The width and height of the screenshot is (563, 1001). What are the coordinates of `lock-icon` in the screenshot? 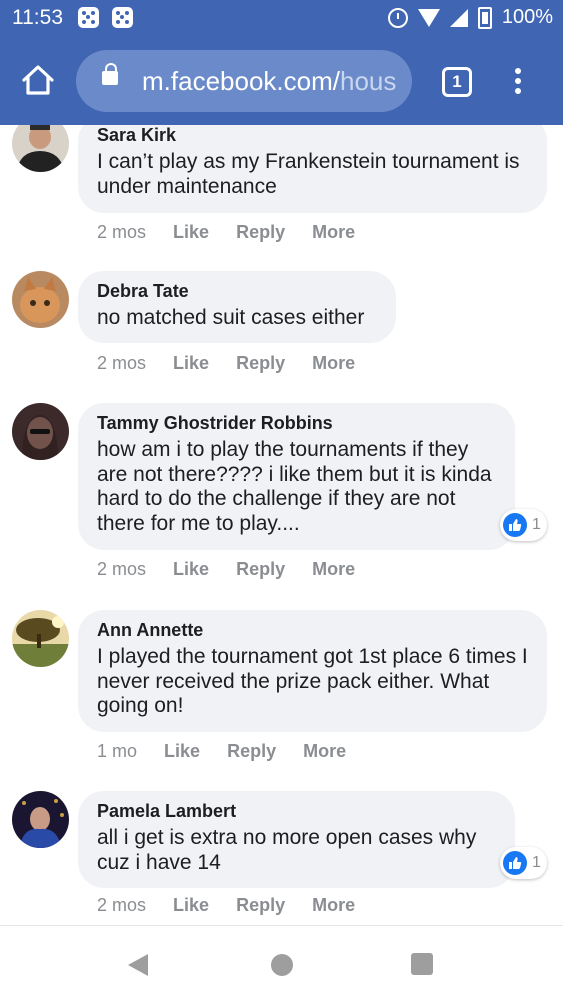 It's located at (110, 74).